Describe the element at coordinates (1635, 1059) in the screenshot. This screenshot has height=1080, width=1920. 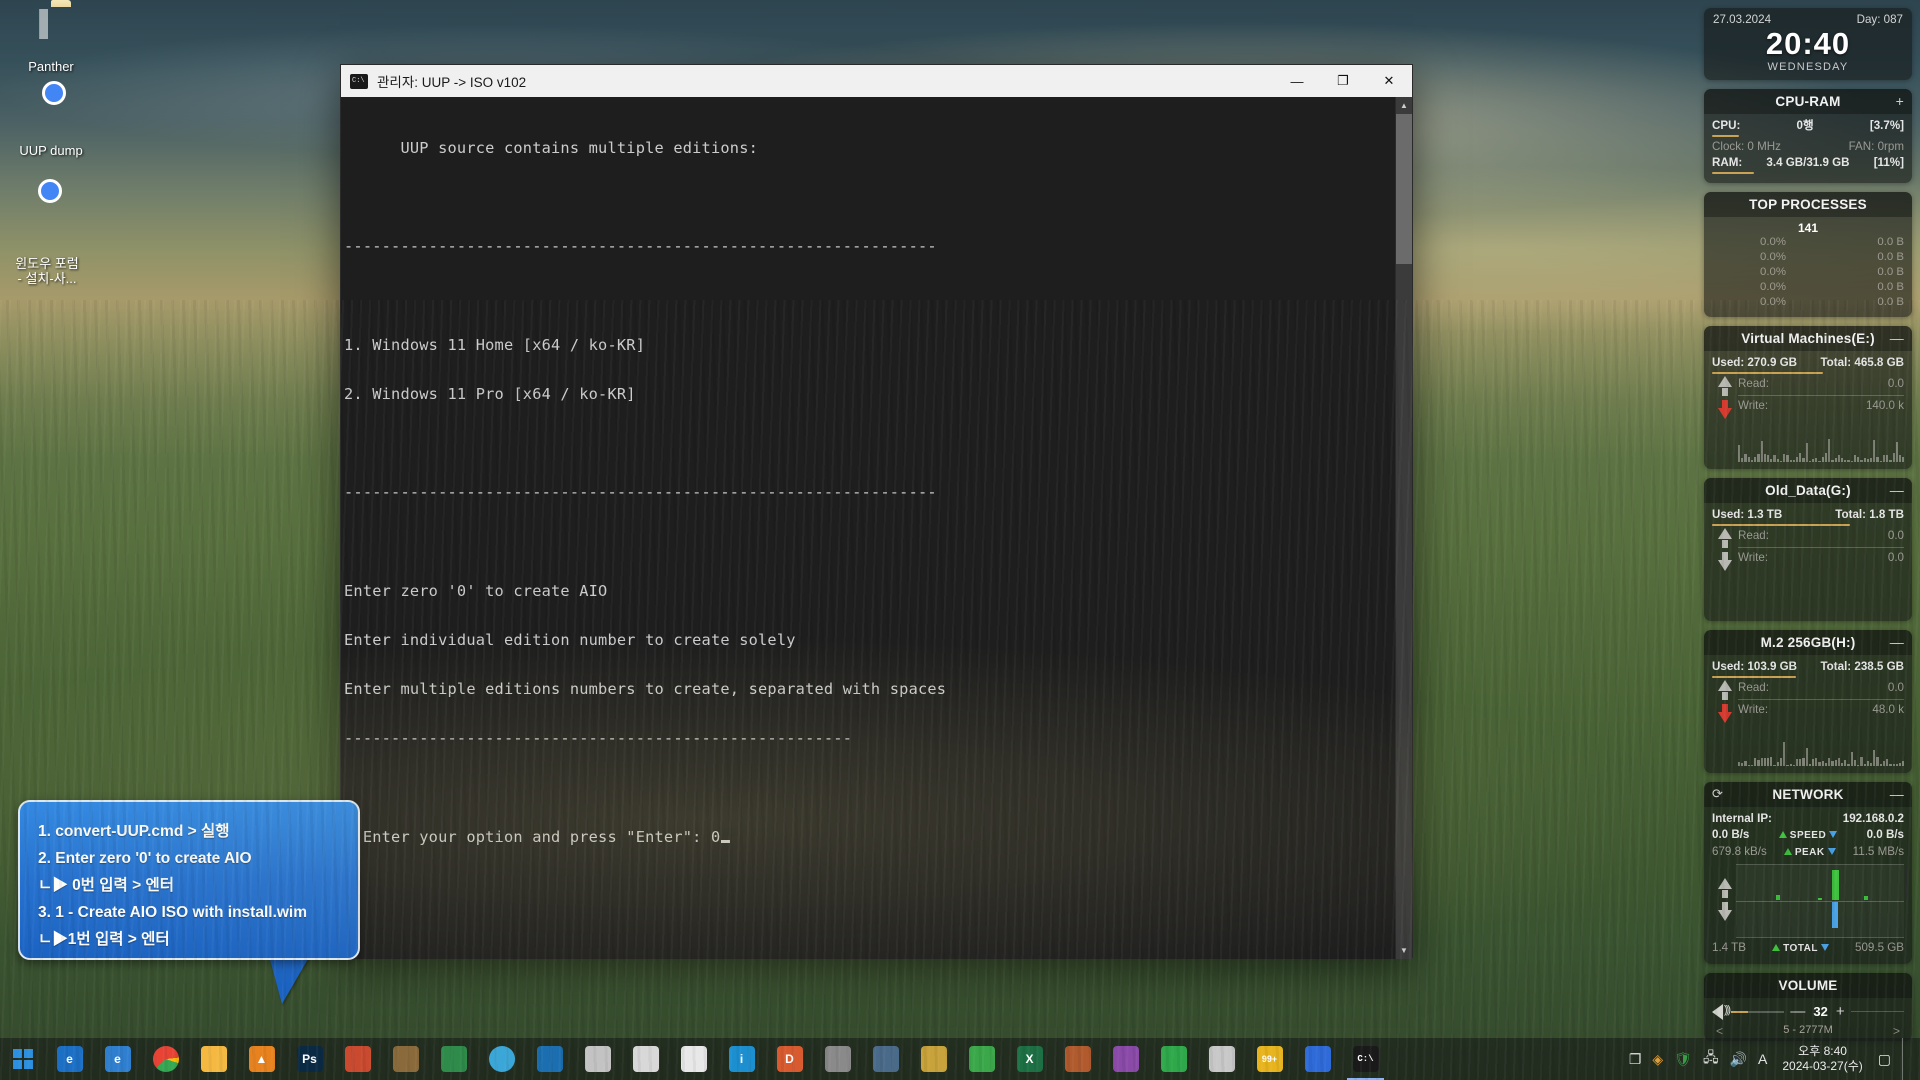
I see `task-view-icon: ❐` at that location.